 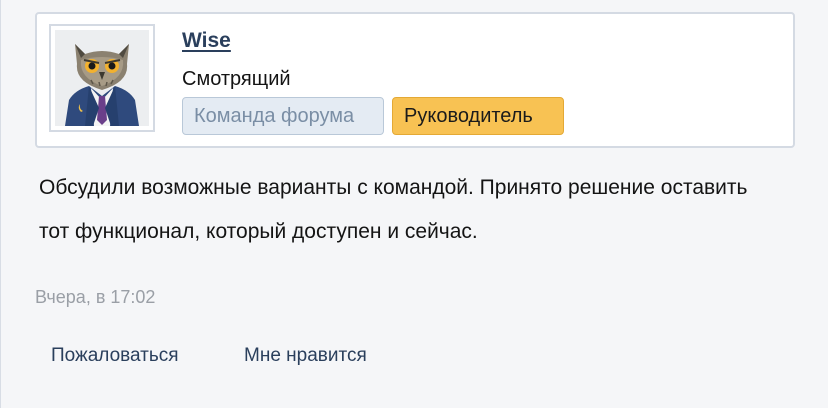 I want to click on avatar, so click(x=102, y=78).